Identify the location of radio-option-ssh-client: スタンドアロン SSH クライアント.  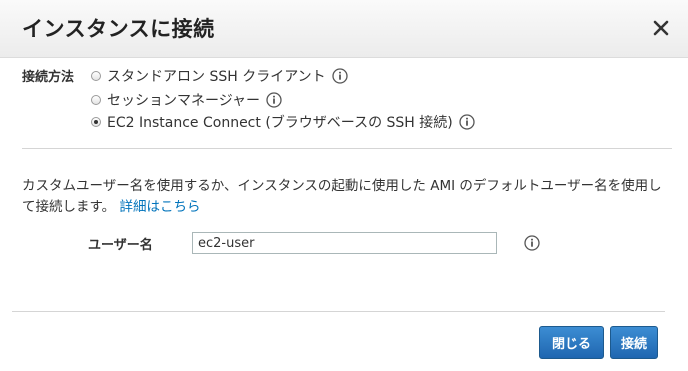
(219, 76).